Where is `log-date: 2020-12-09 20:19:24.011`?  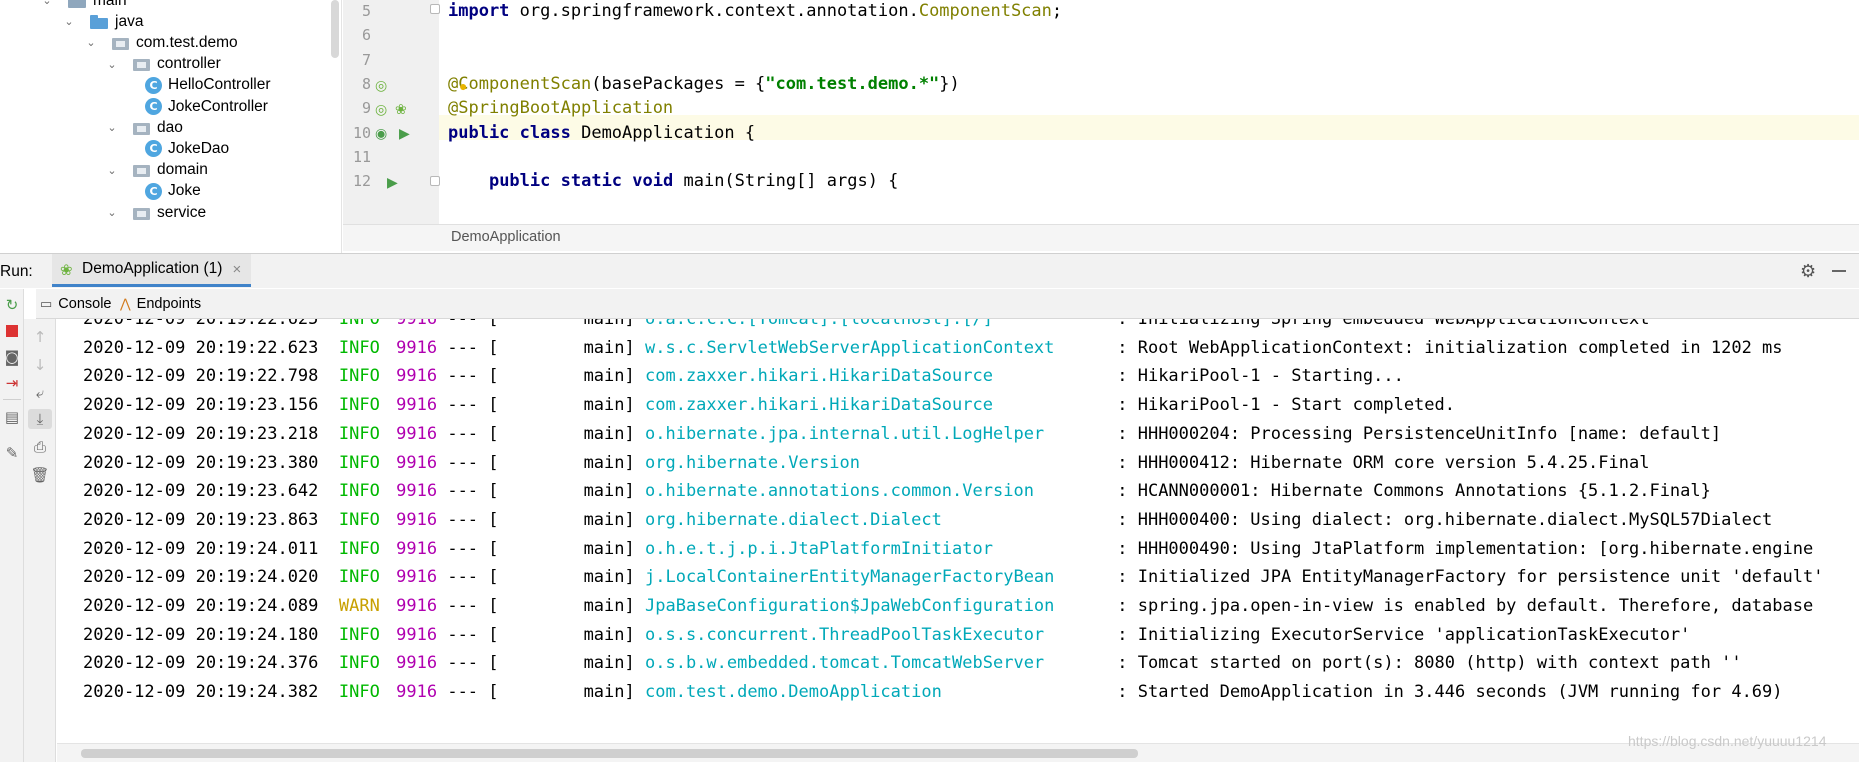
log-date: 2020-12-09 20:19:24.011 is located at coordinates (201, 548).